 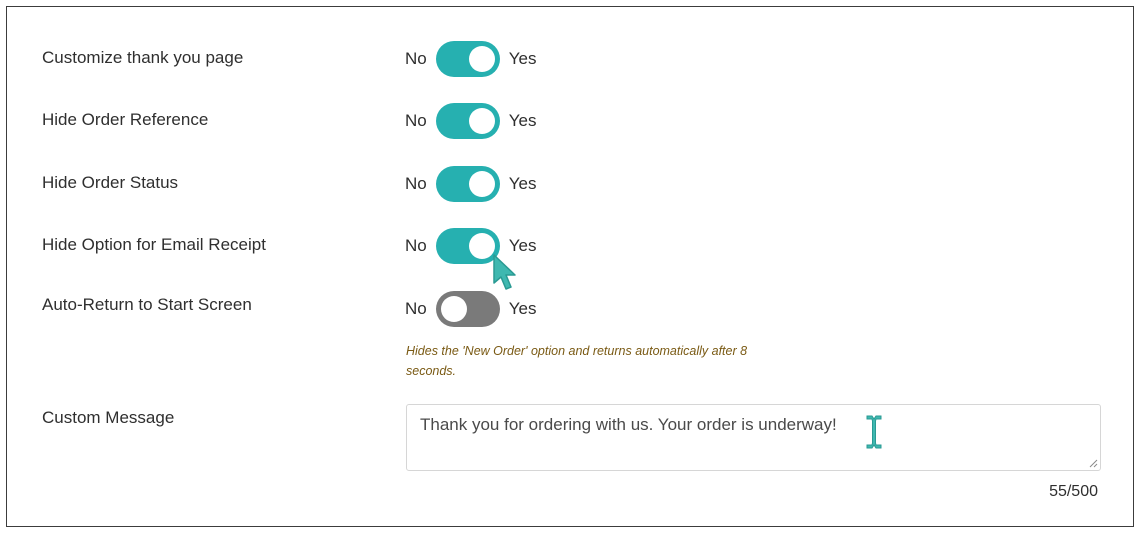 I want to click on customize-thank-you-toggle, so click(x=467, y=59).